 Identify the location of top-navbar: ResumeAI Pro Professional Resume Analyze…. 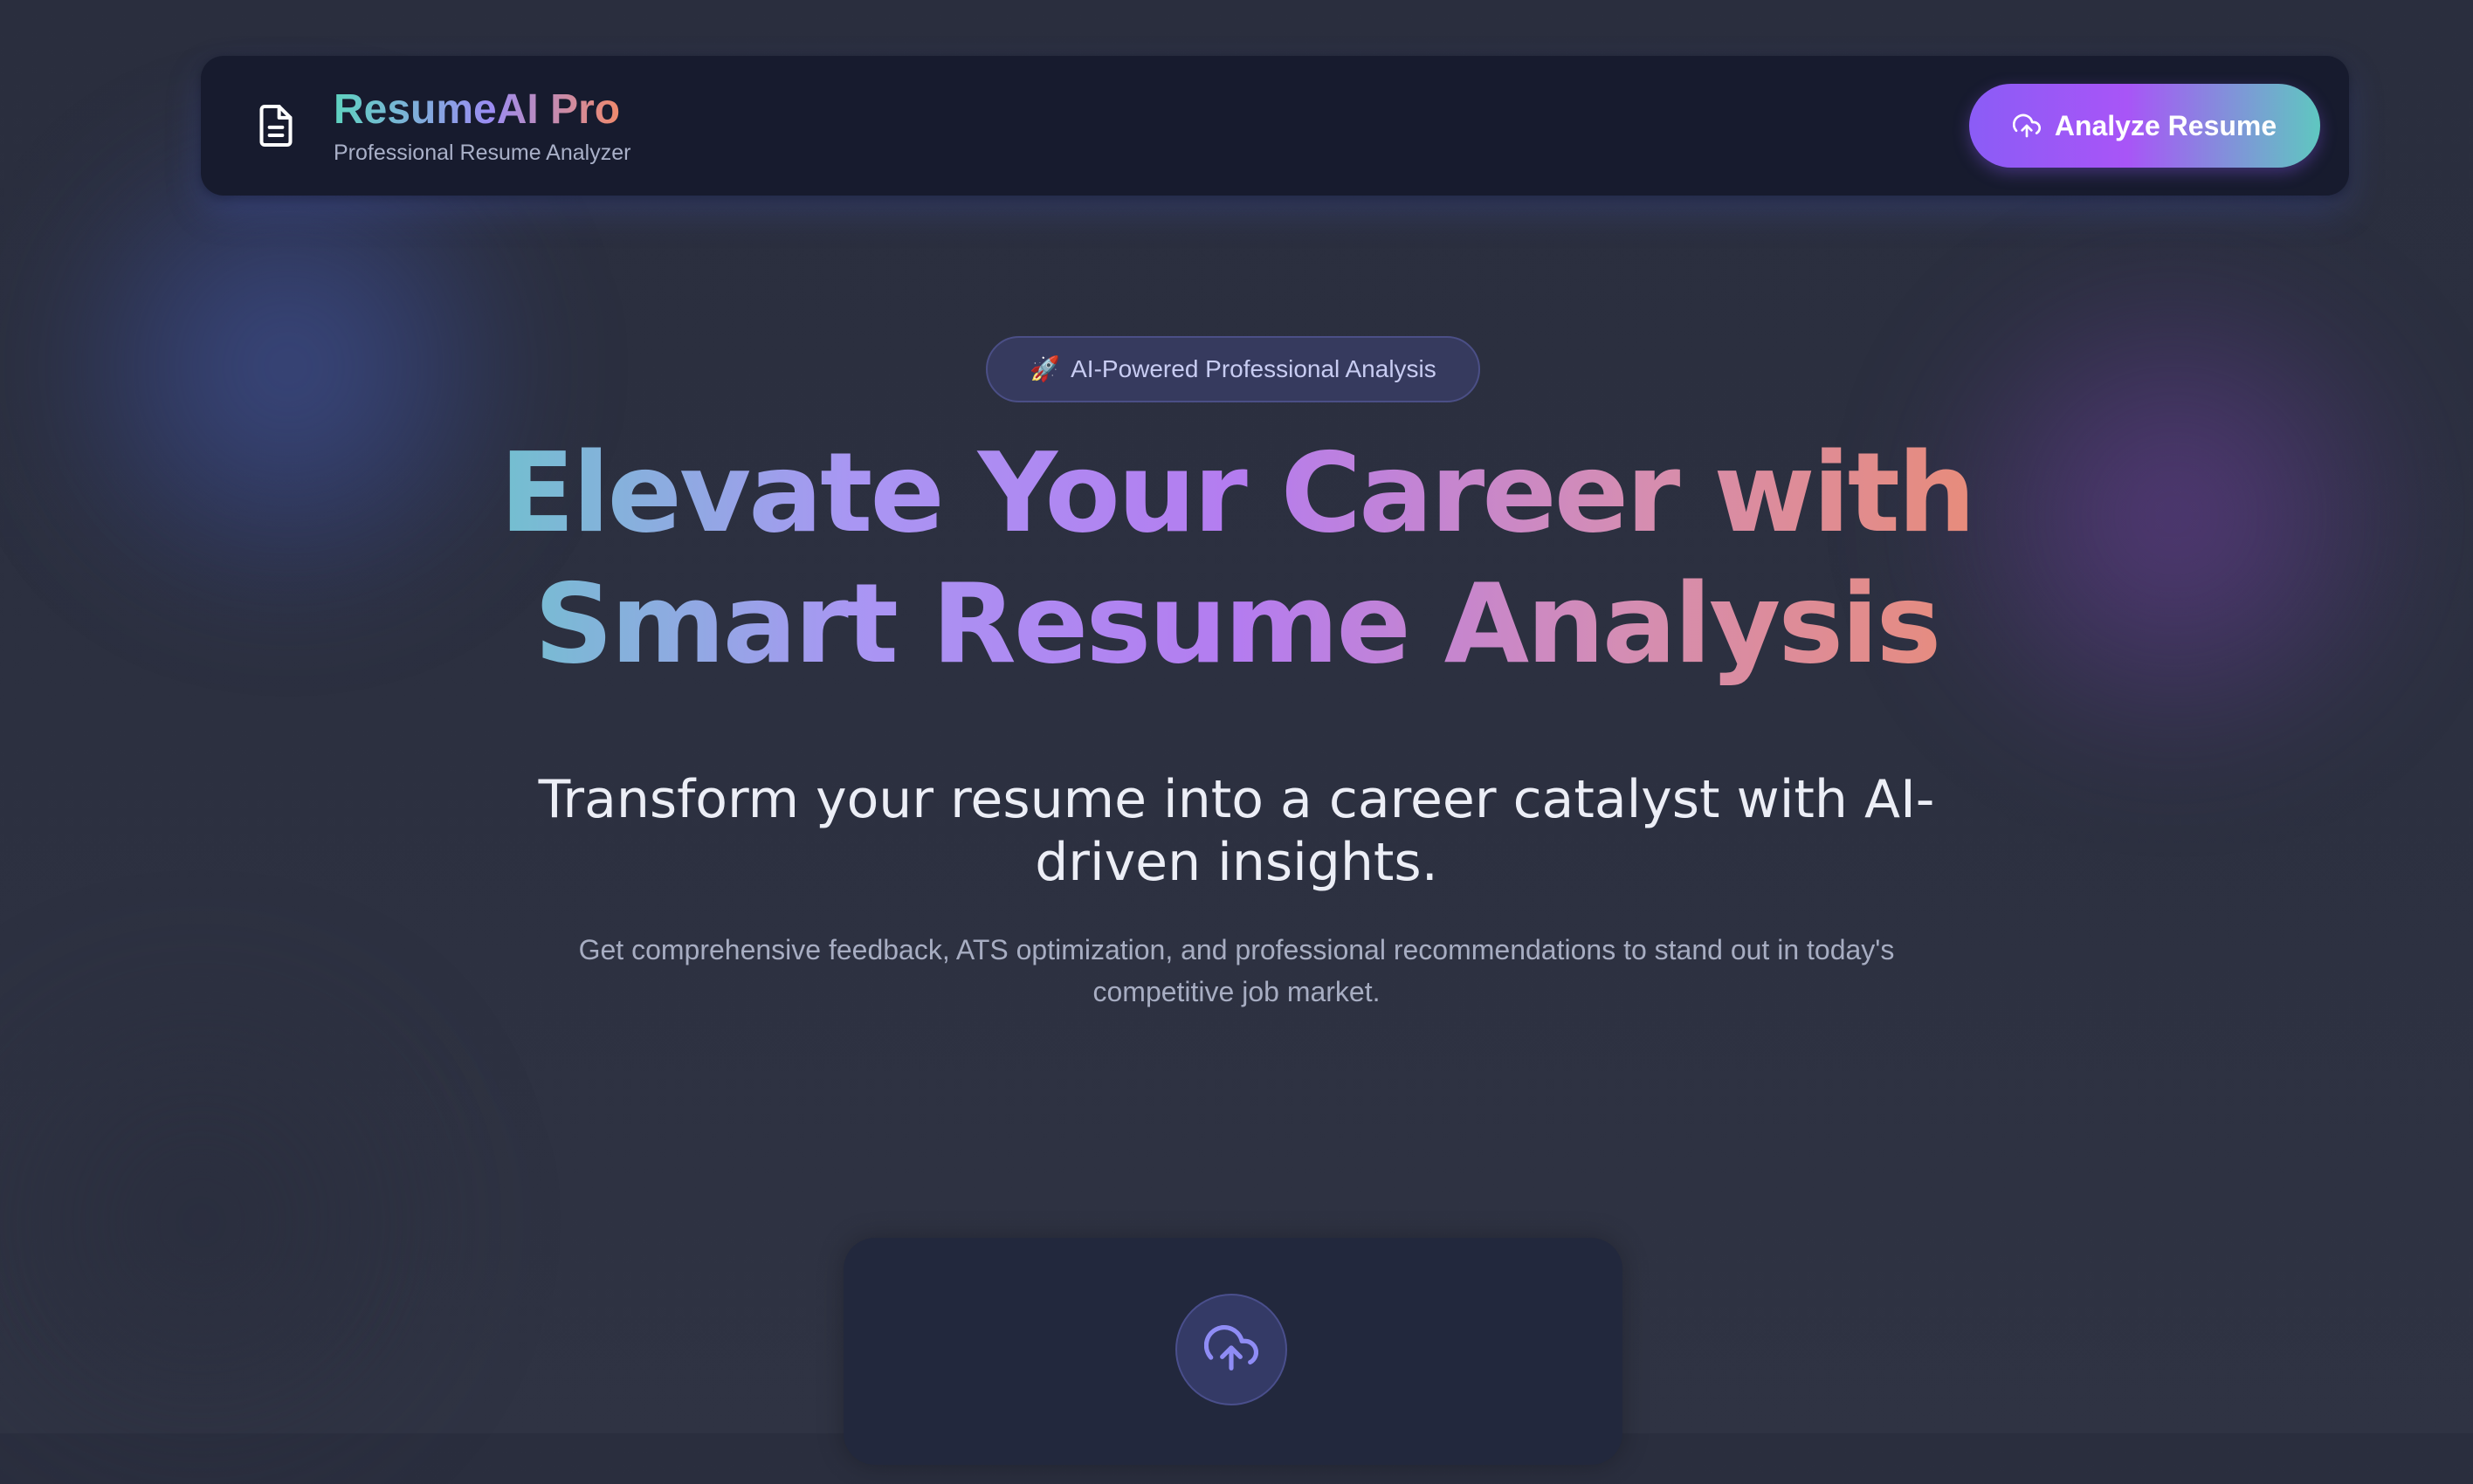
(1275, 126).